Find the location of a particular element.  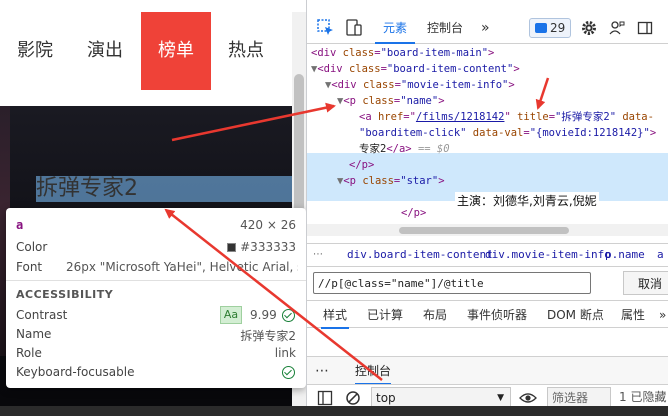

nav-item-cinema: 影院 is located at coordinates (35, 51).